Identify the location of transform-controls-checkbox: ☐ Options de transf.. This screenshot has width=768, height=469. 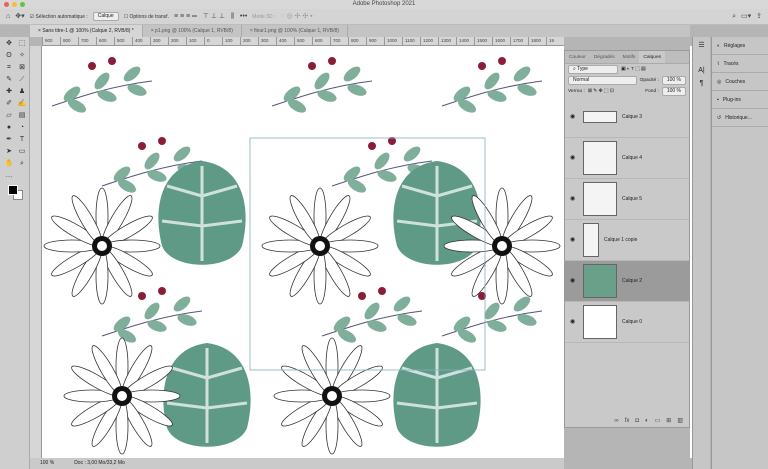
(146, 17).